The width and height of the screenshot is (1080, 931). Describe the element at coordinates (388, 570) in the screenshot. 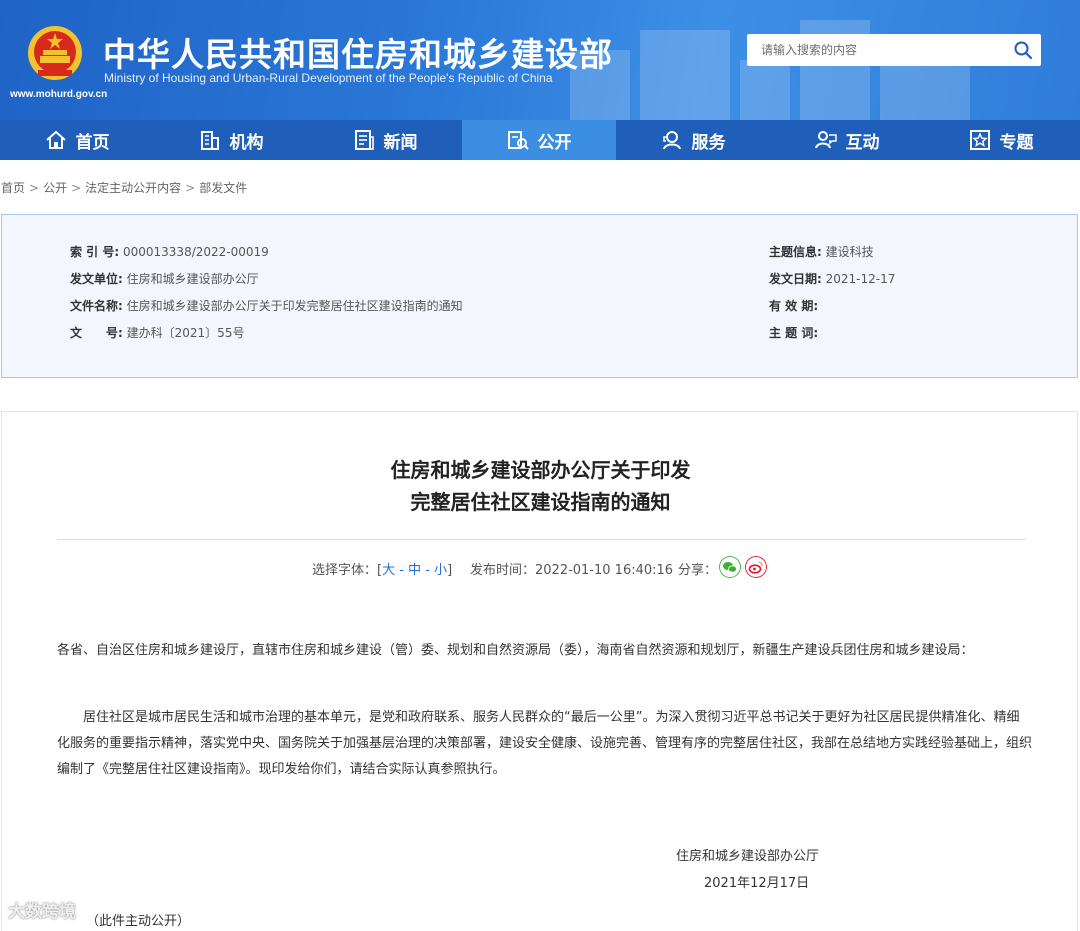

I see `font-large-button: 大` at that location.